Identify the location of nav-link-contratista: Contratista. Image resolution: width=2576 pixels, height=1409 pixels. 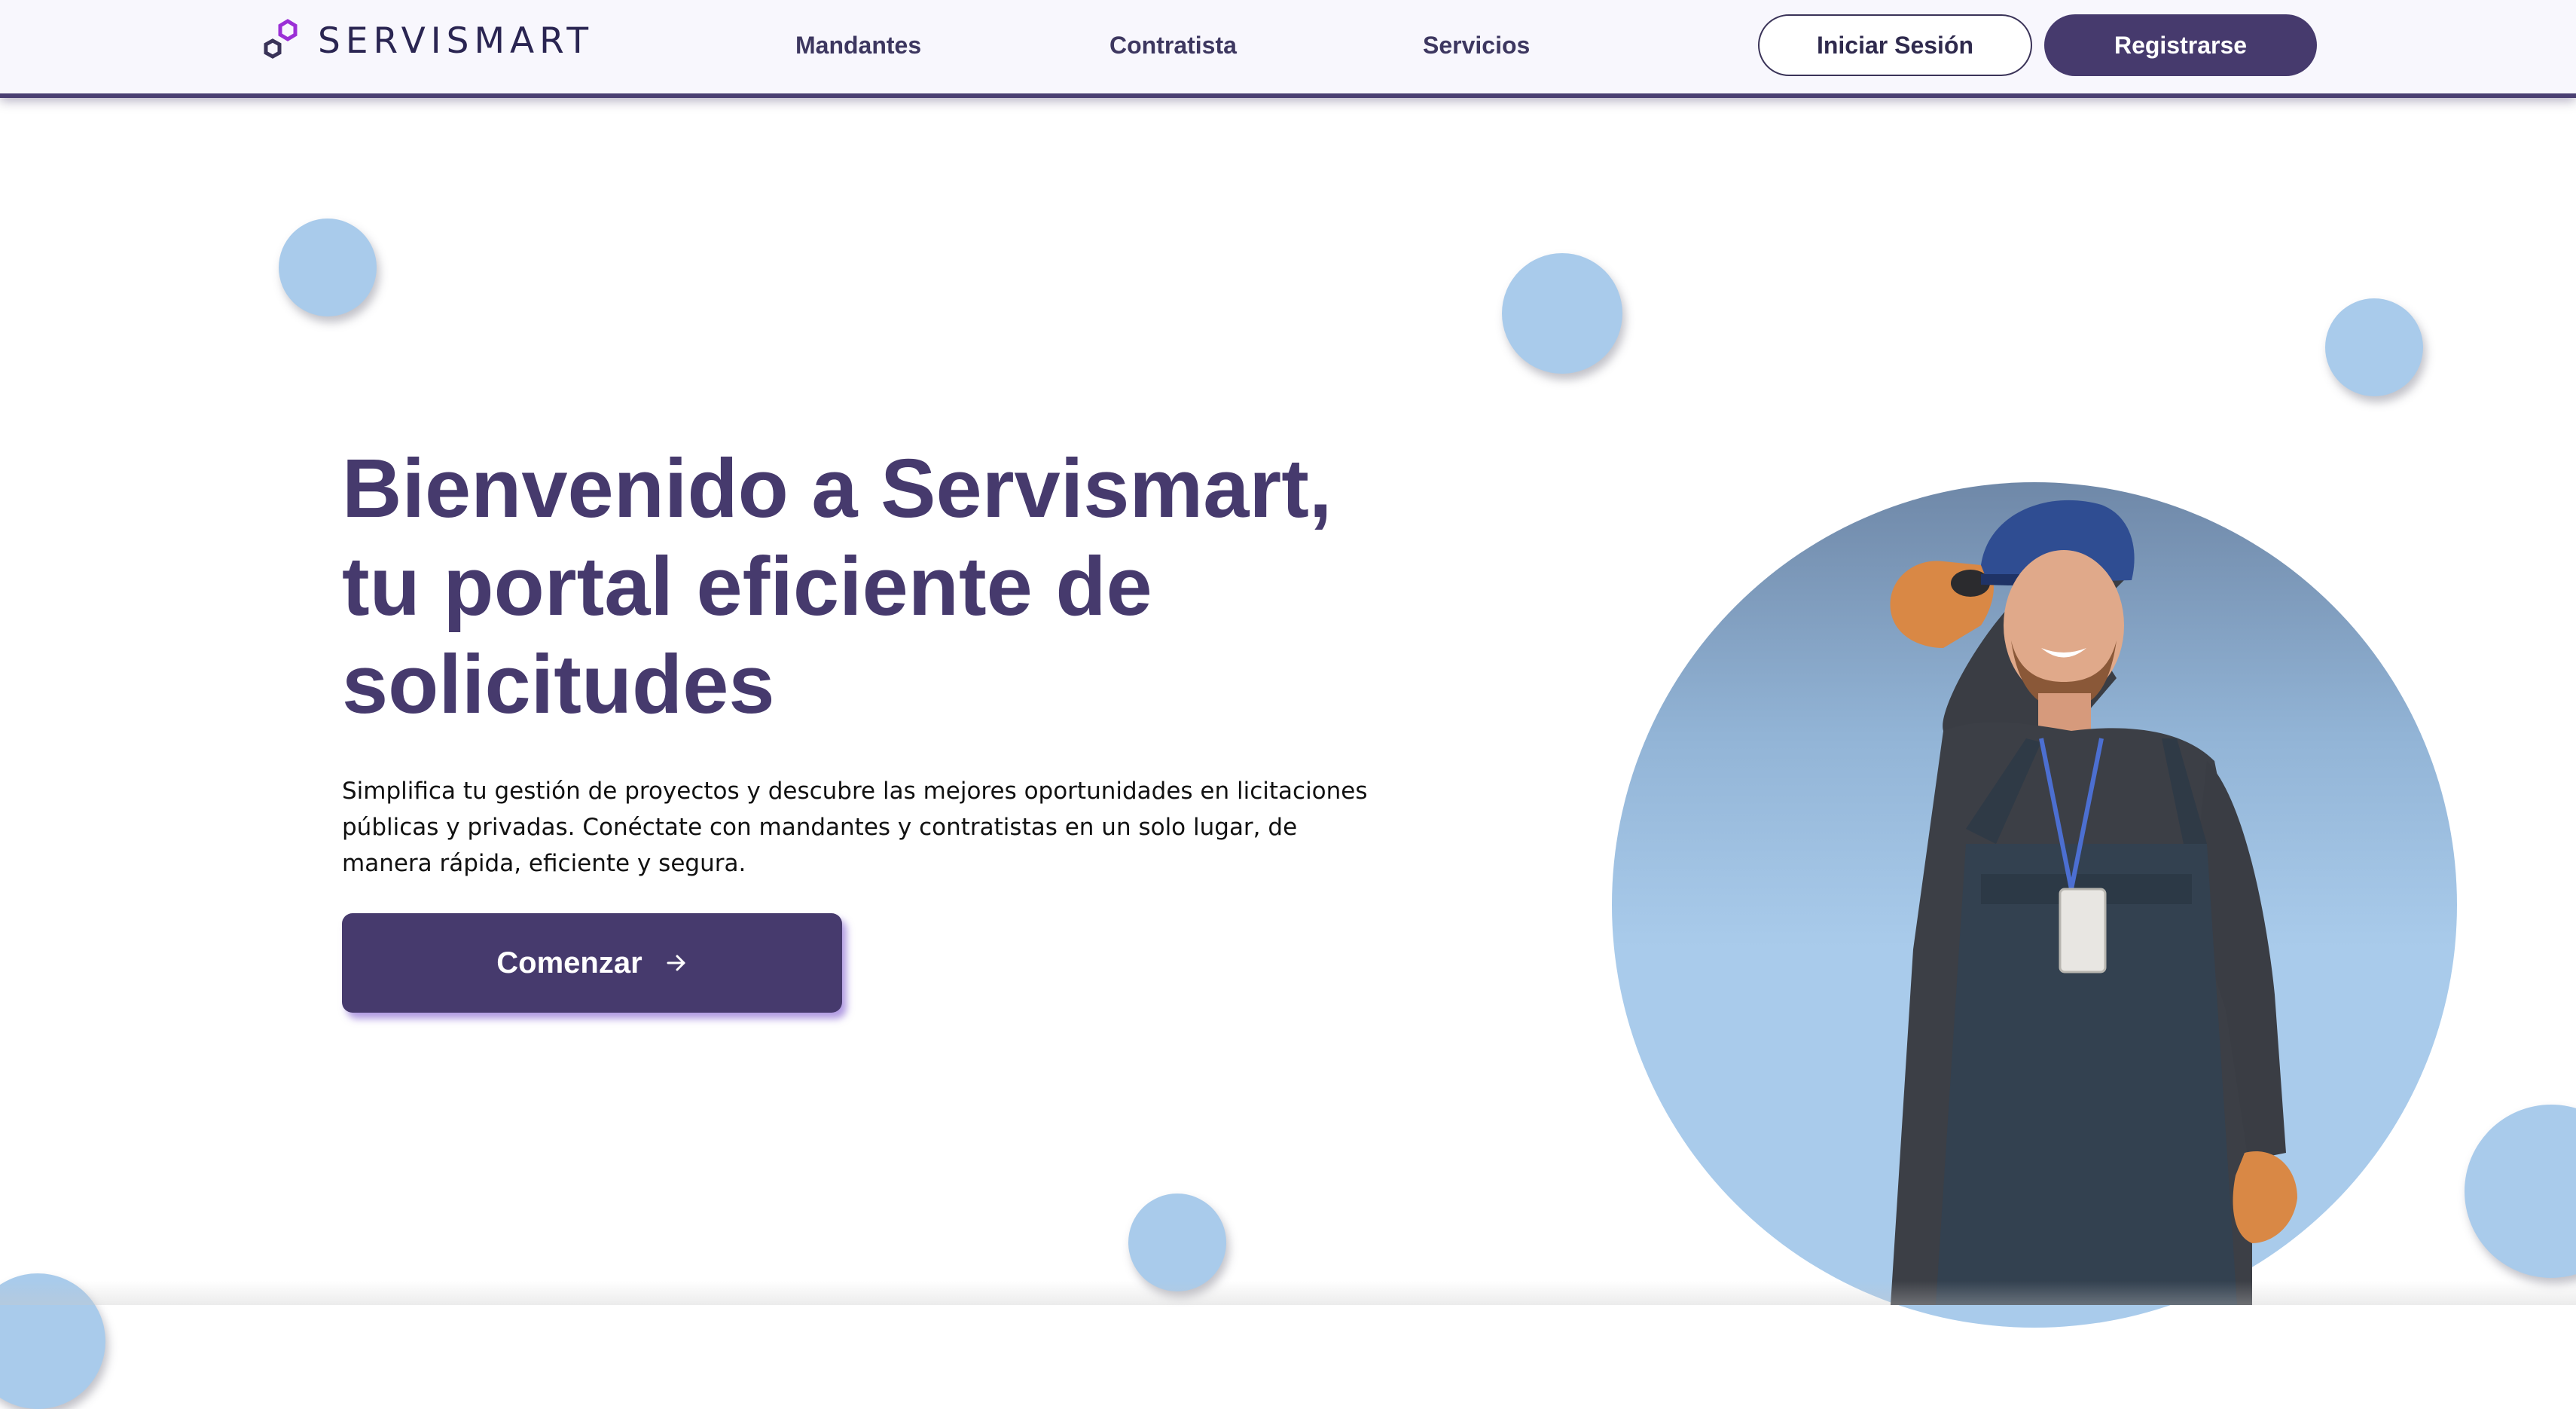
(1173, 45).